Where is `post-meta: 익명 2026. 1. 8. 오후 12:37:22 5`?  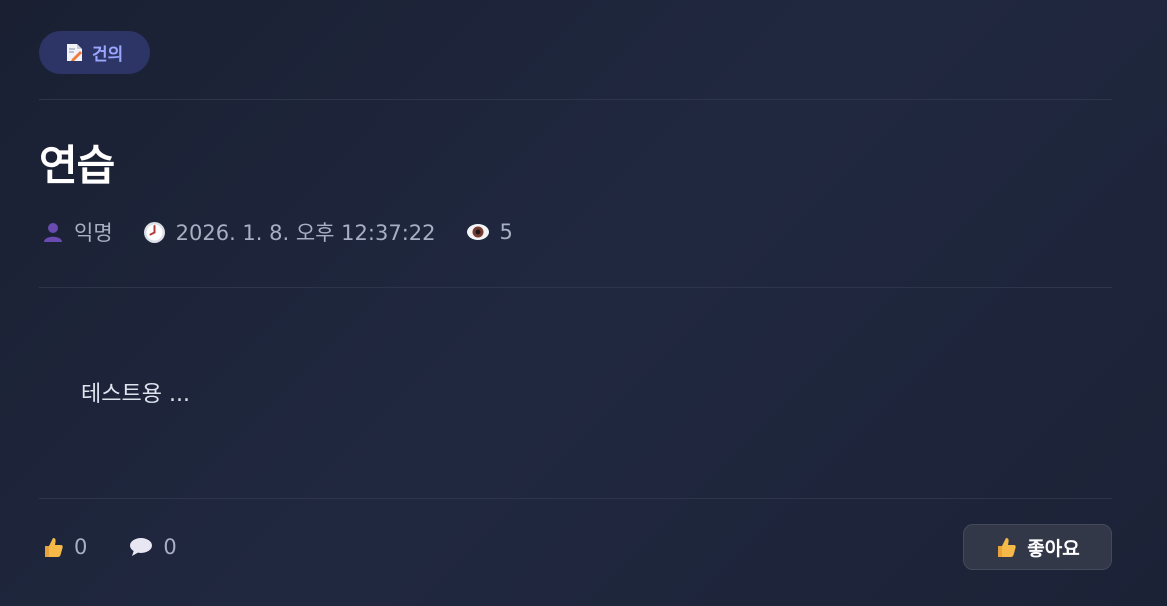
post-meta: 익명 2026. 1. 8. 오후 12:37:22 5 is located at coordinates (277, 232).